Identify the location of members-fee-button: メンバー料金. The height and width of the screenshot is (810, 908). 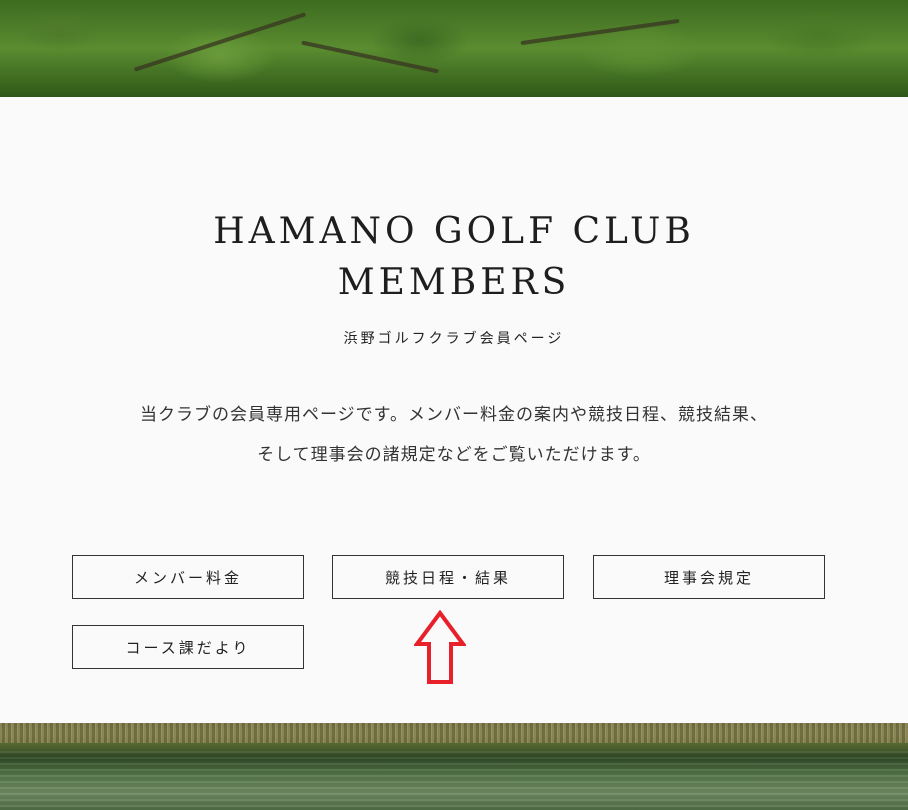
(188, 577).